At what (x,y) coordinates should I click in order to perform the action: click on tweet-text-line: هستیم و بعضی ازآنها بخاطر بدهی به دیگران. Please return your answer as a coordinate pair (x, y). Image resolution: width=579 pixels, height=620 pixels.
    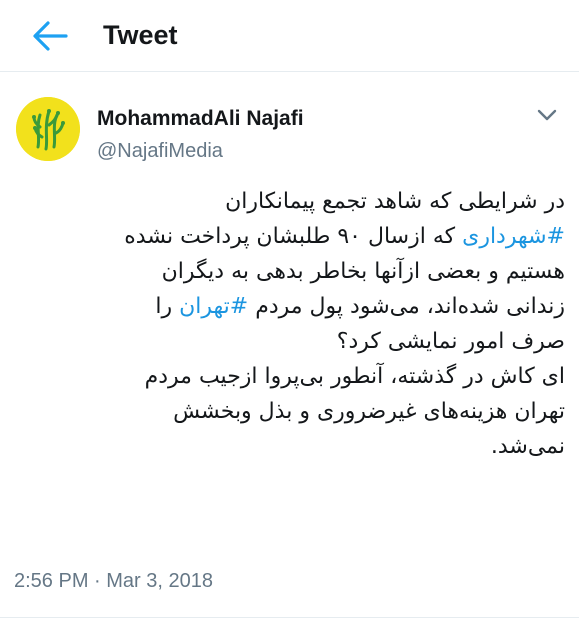
    Looking at the image, I should click on (289, 271).